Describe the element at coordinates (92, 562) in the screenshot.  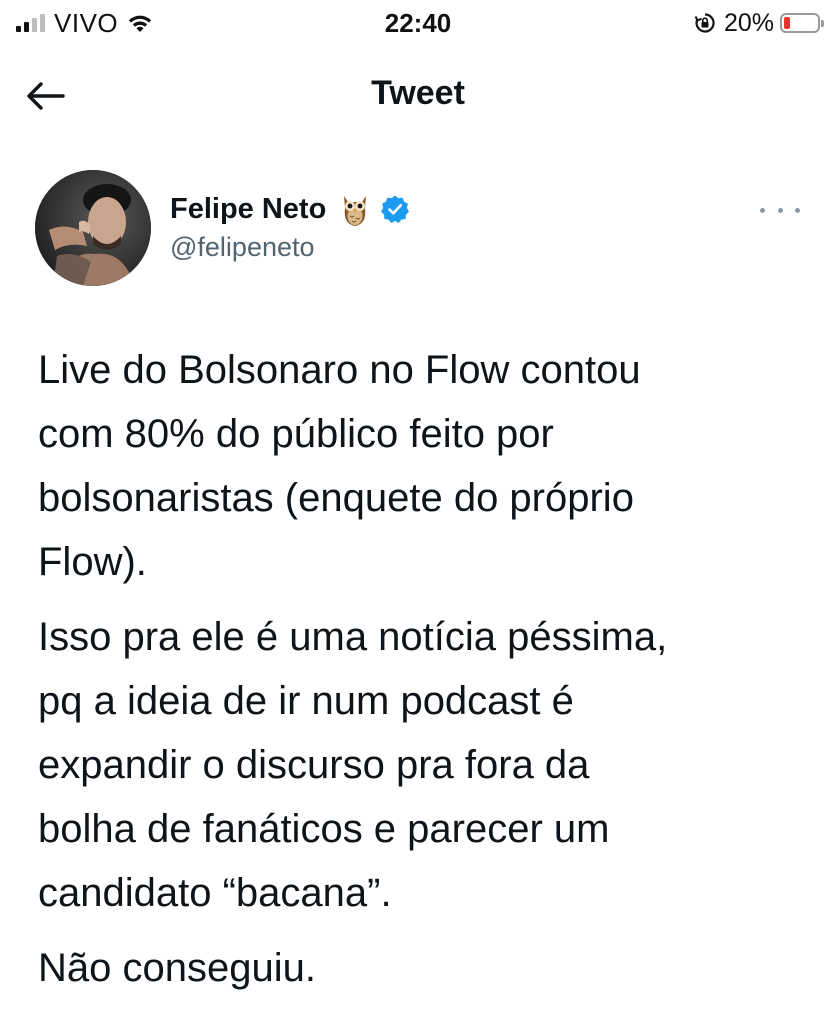
I see `tweet-line: Flow).` at that location.